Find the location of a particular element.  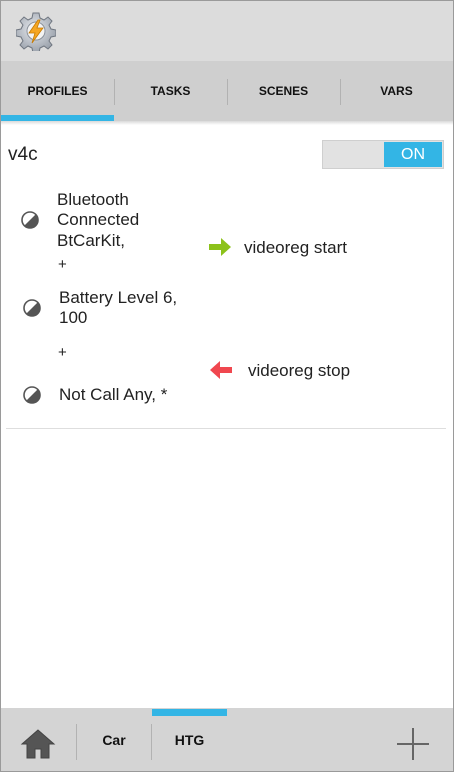

toggle-on-label: ON is located at coordinates (413, 154).